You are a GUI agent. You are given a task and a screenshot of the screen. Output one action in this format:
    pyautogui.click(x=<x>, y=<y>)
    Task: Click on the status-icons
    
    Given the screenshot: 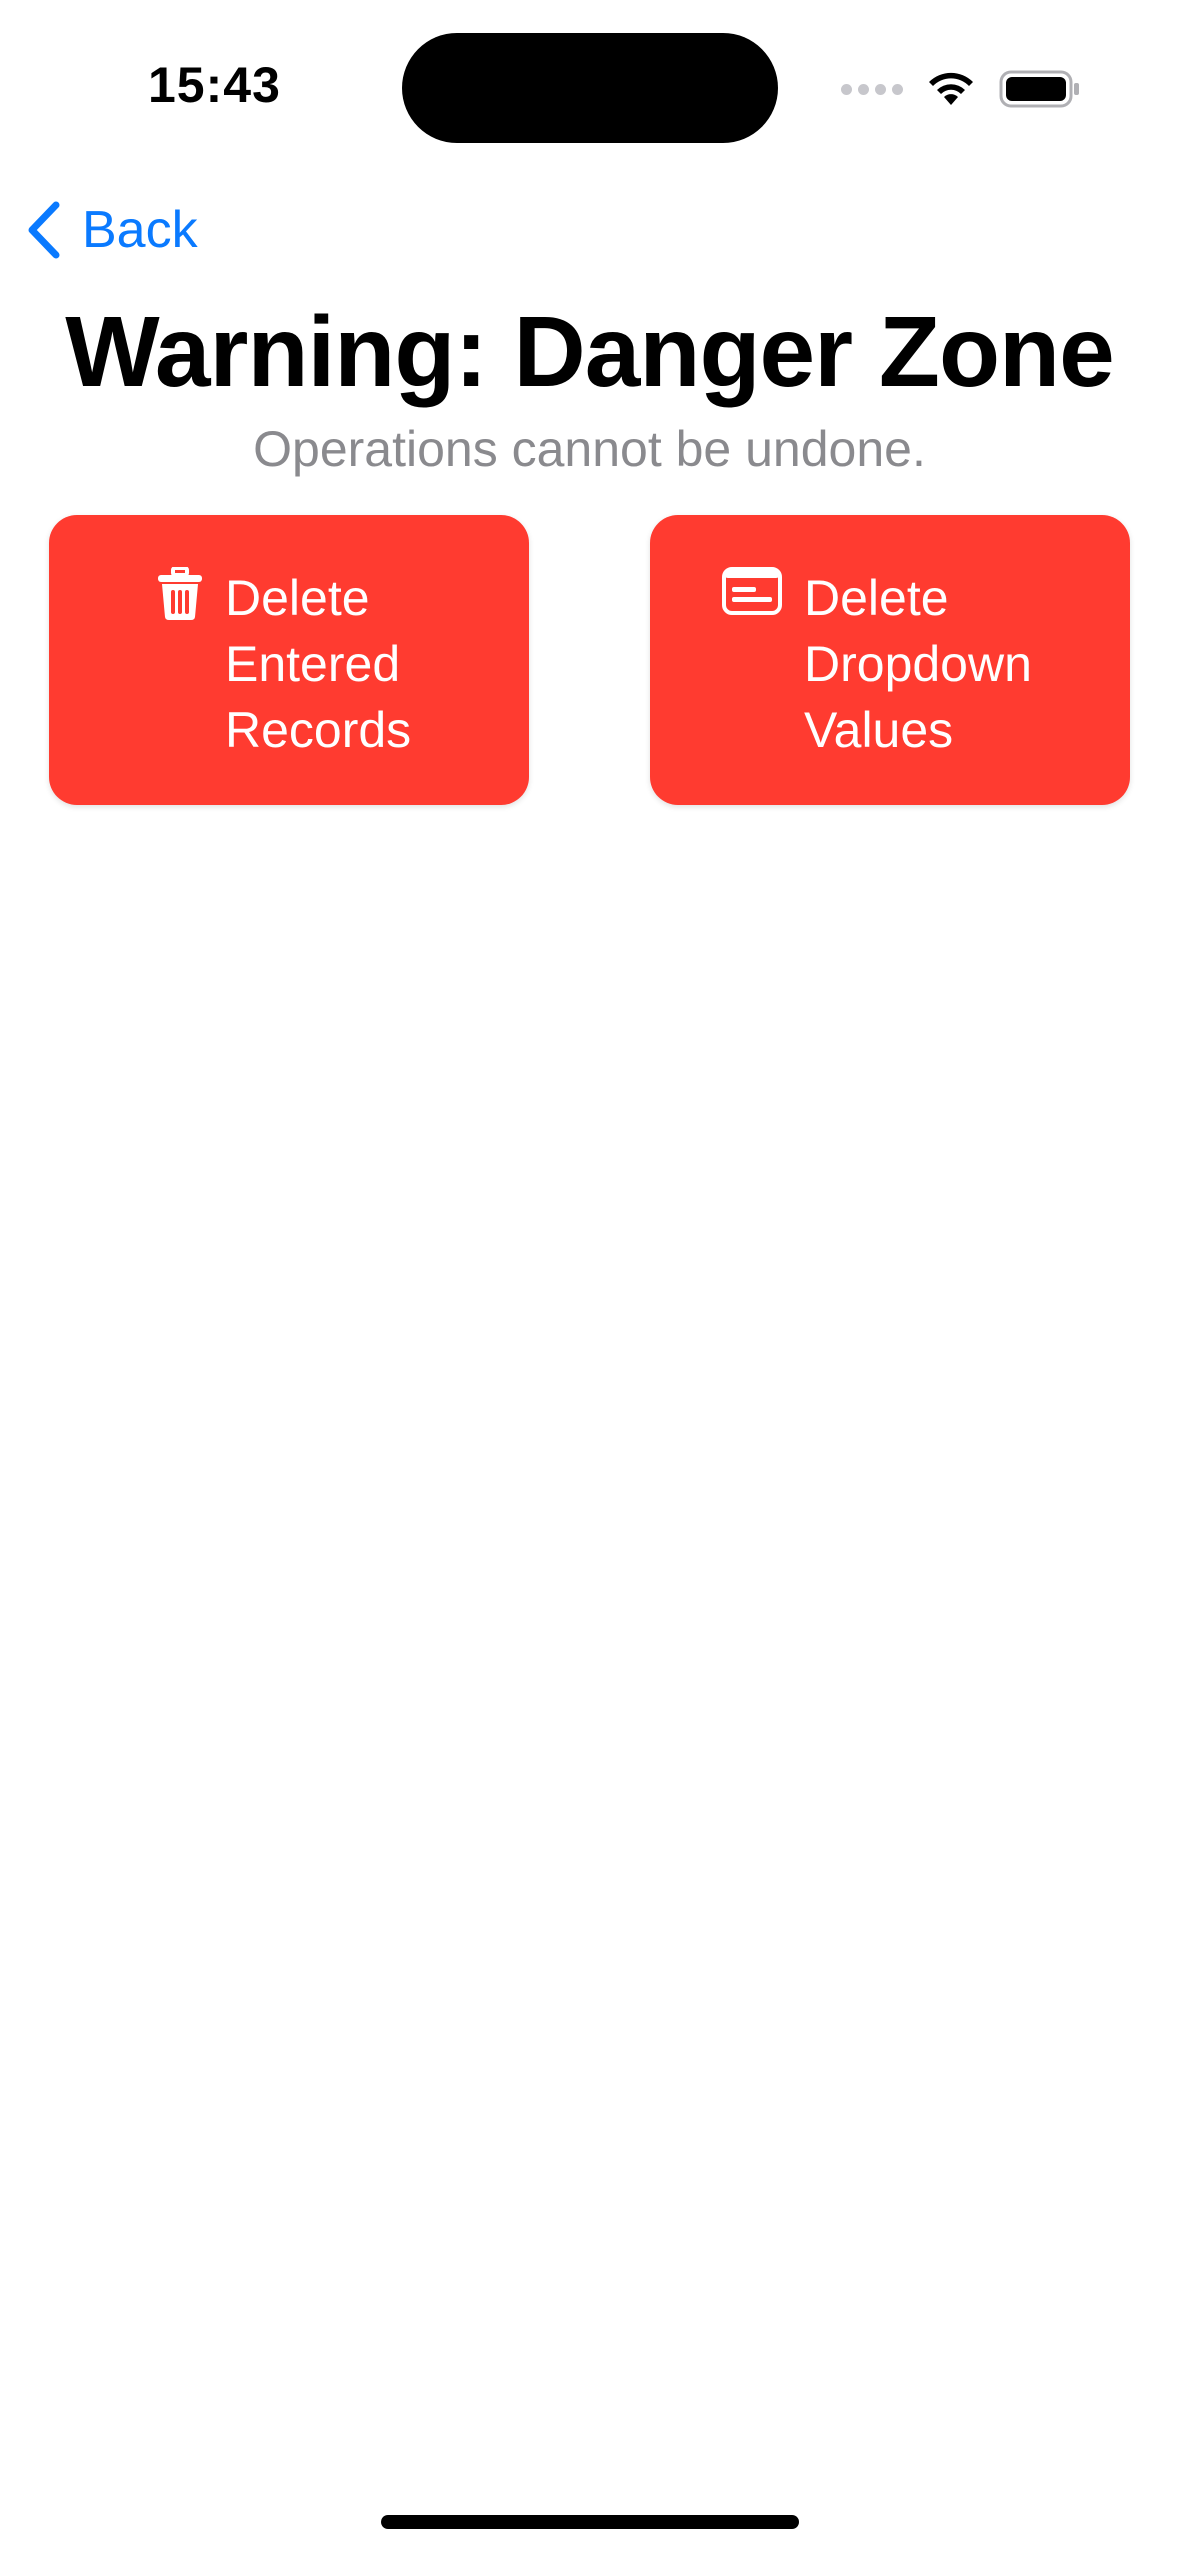 What is the action you would take?
    pyautogui.click(x=961, y=89)
    